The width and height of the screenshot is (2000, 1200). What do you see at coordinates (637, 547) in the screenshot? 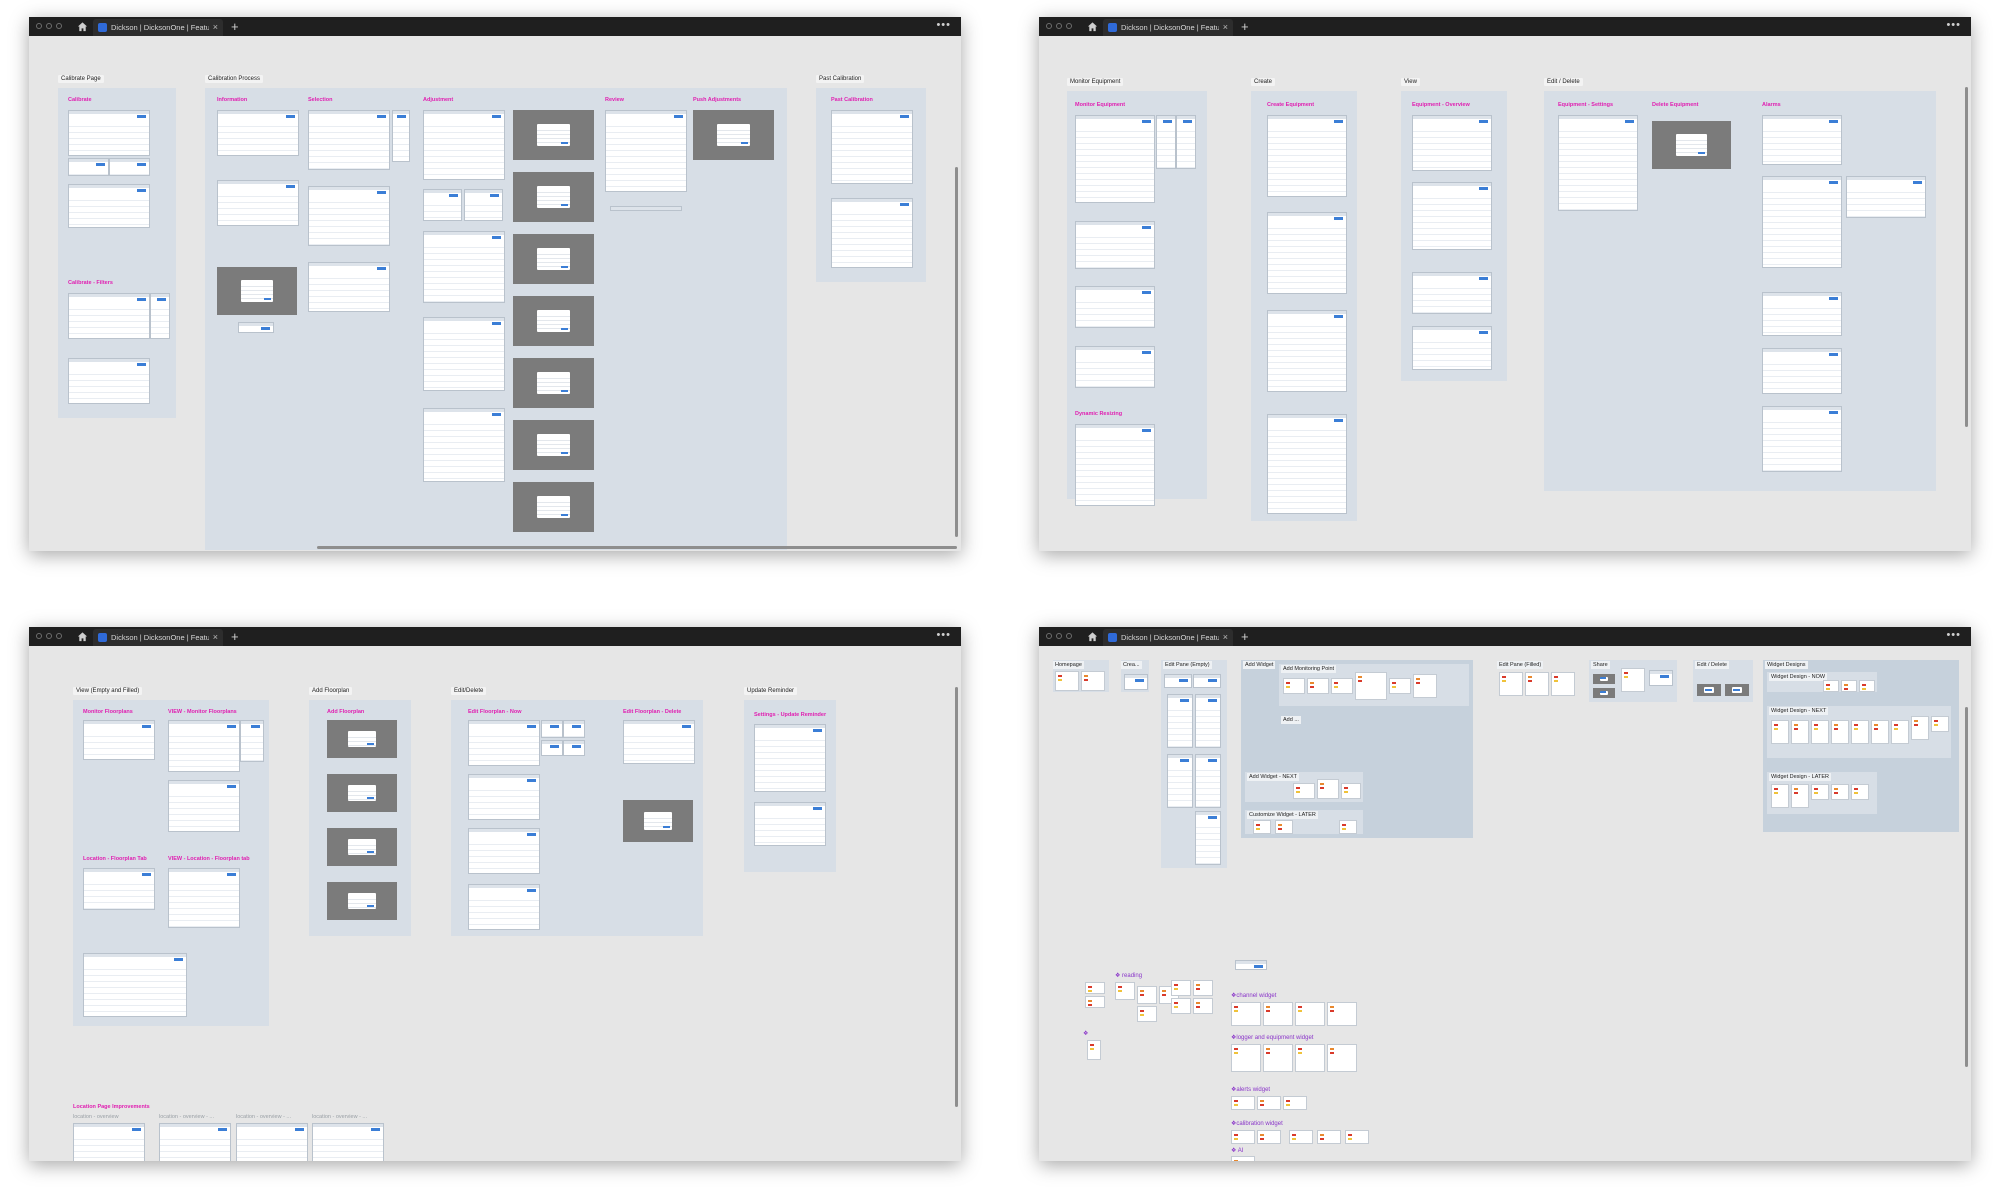
I see `horizontal-scrollbar` at bounding box center [637, 547].